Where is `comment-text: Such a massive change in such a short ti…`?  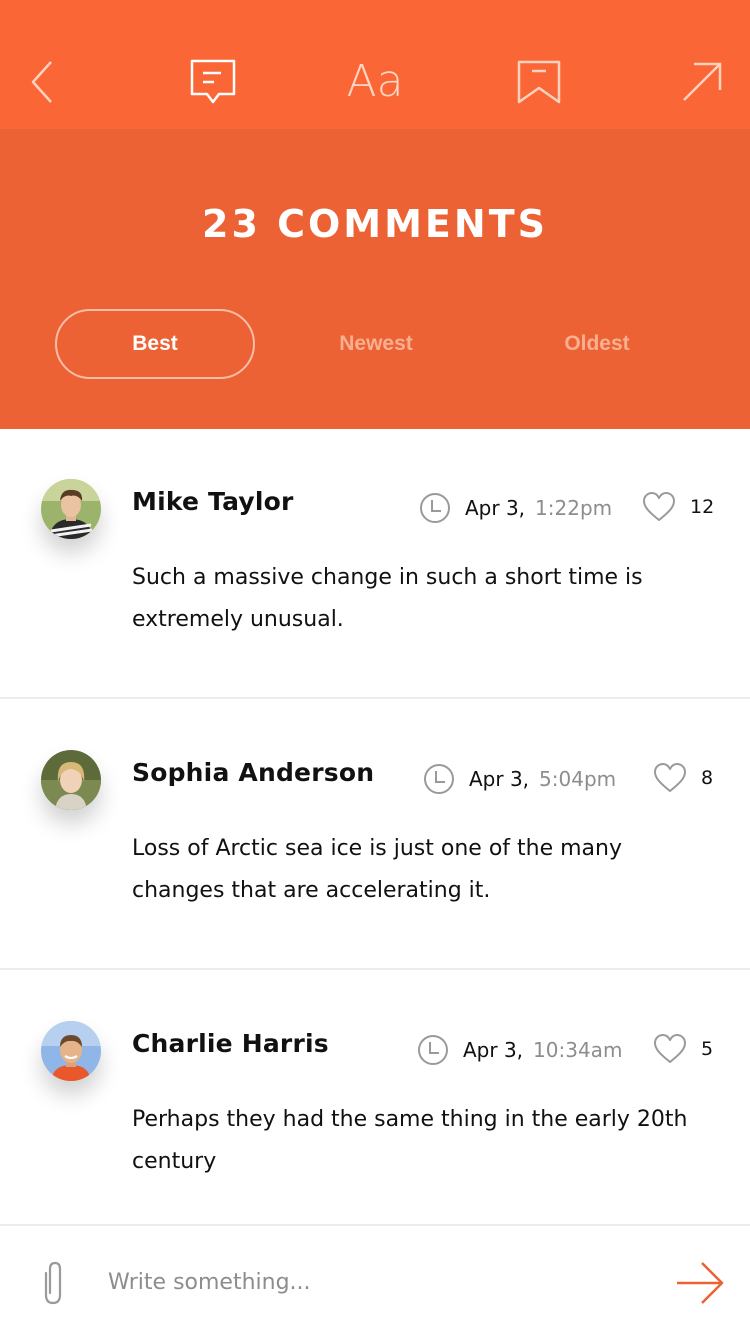
comment-text: Such a massive change in such a short ti… is located at coordinates (387, 598).